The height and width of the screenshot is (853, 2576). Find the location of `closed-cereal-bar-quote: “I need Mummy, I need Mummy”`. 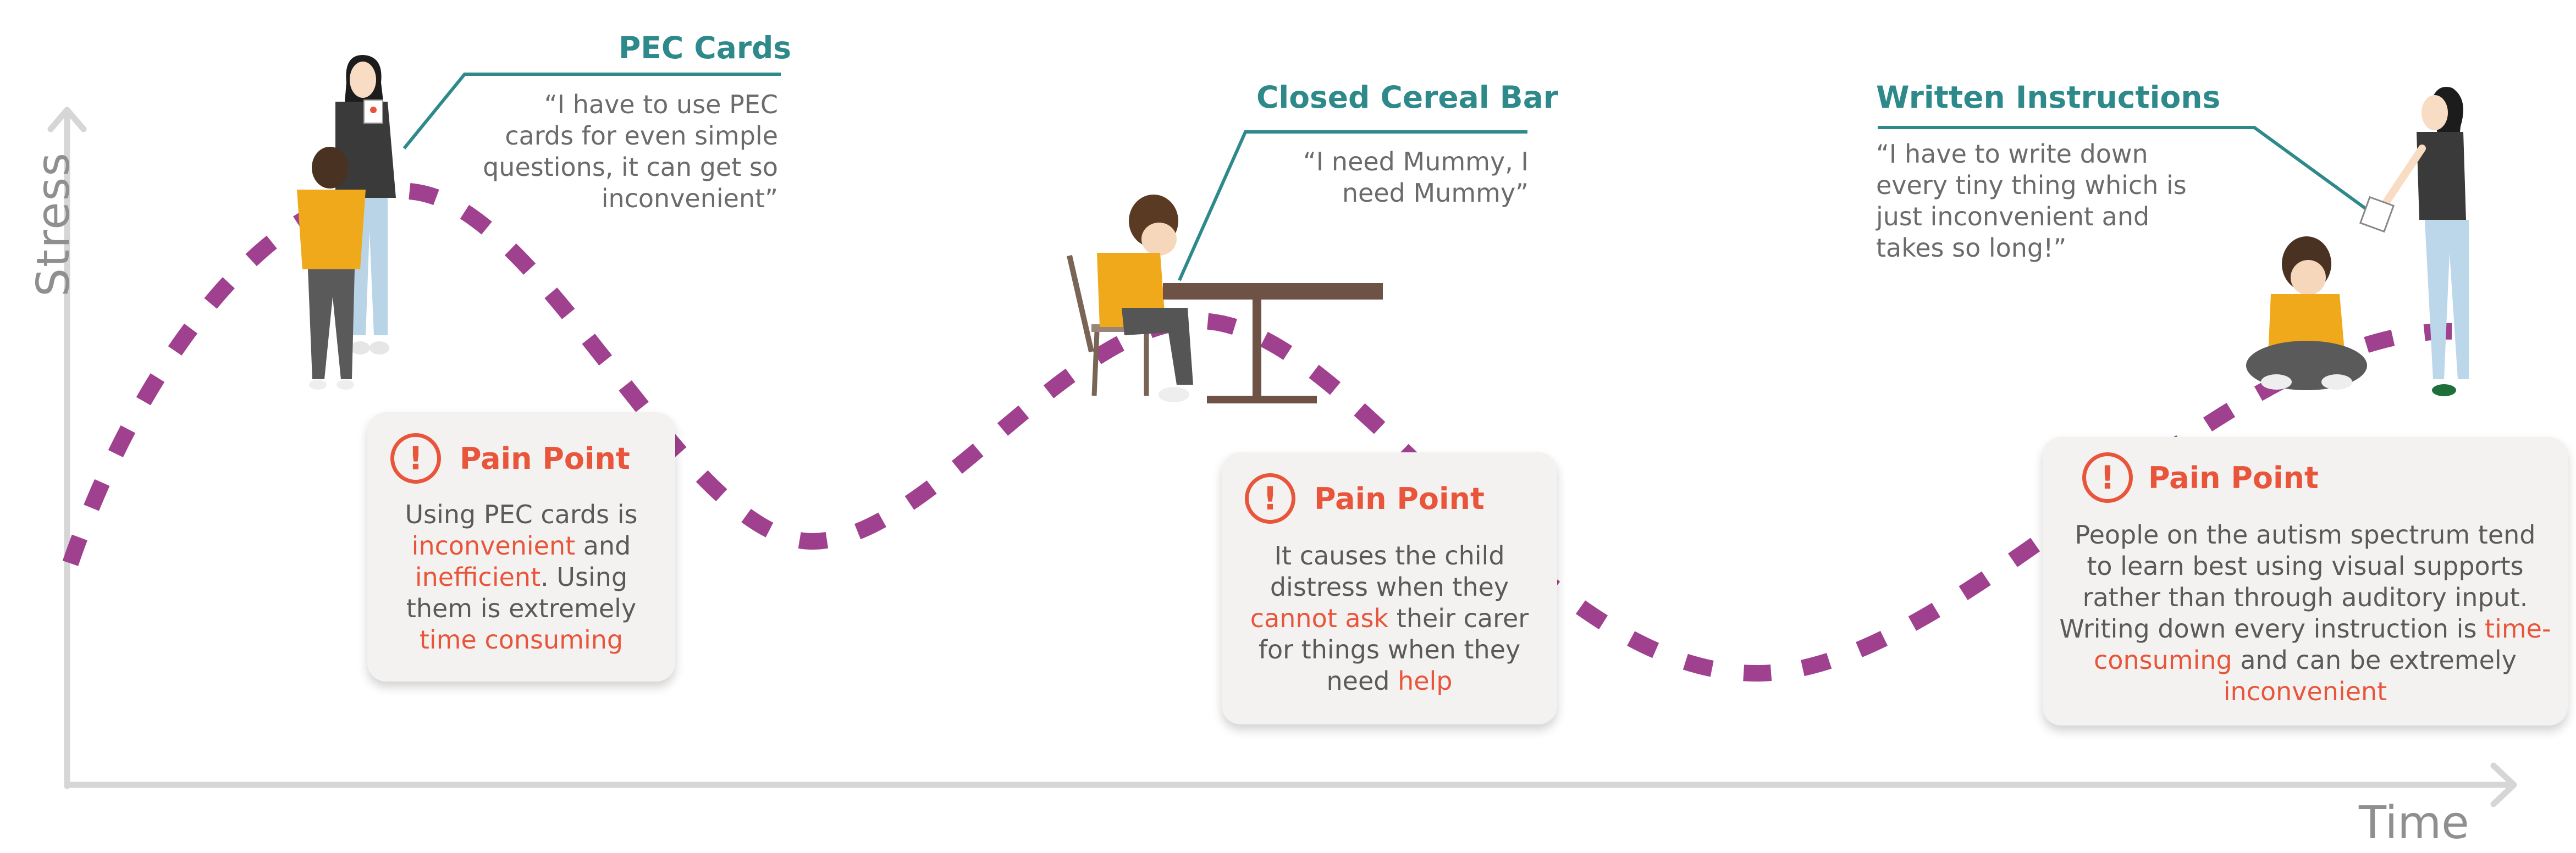

closed-cereal-bar-quote: “I need Mummy, I need Mummy” is located at coordinates (1416, 178).